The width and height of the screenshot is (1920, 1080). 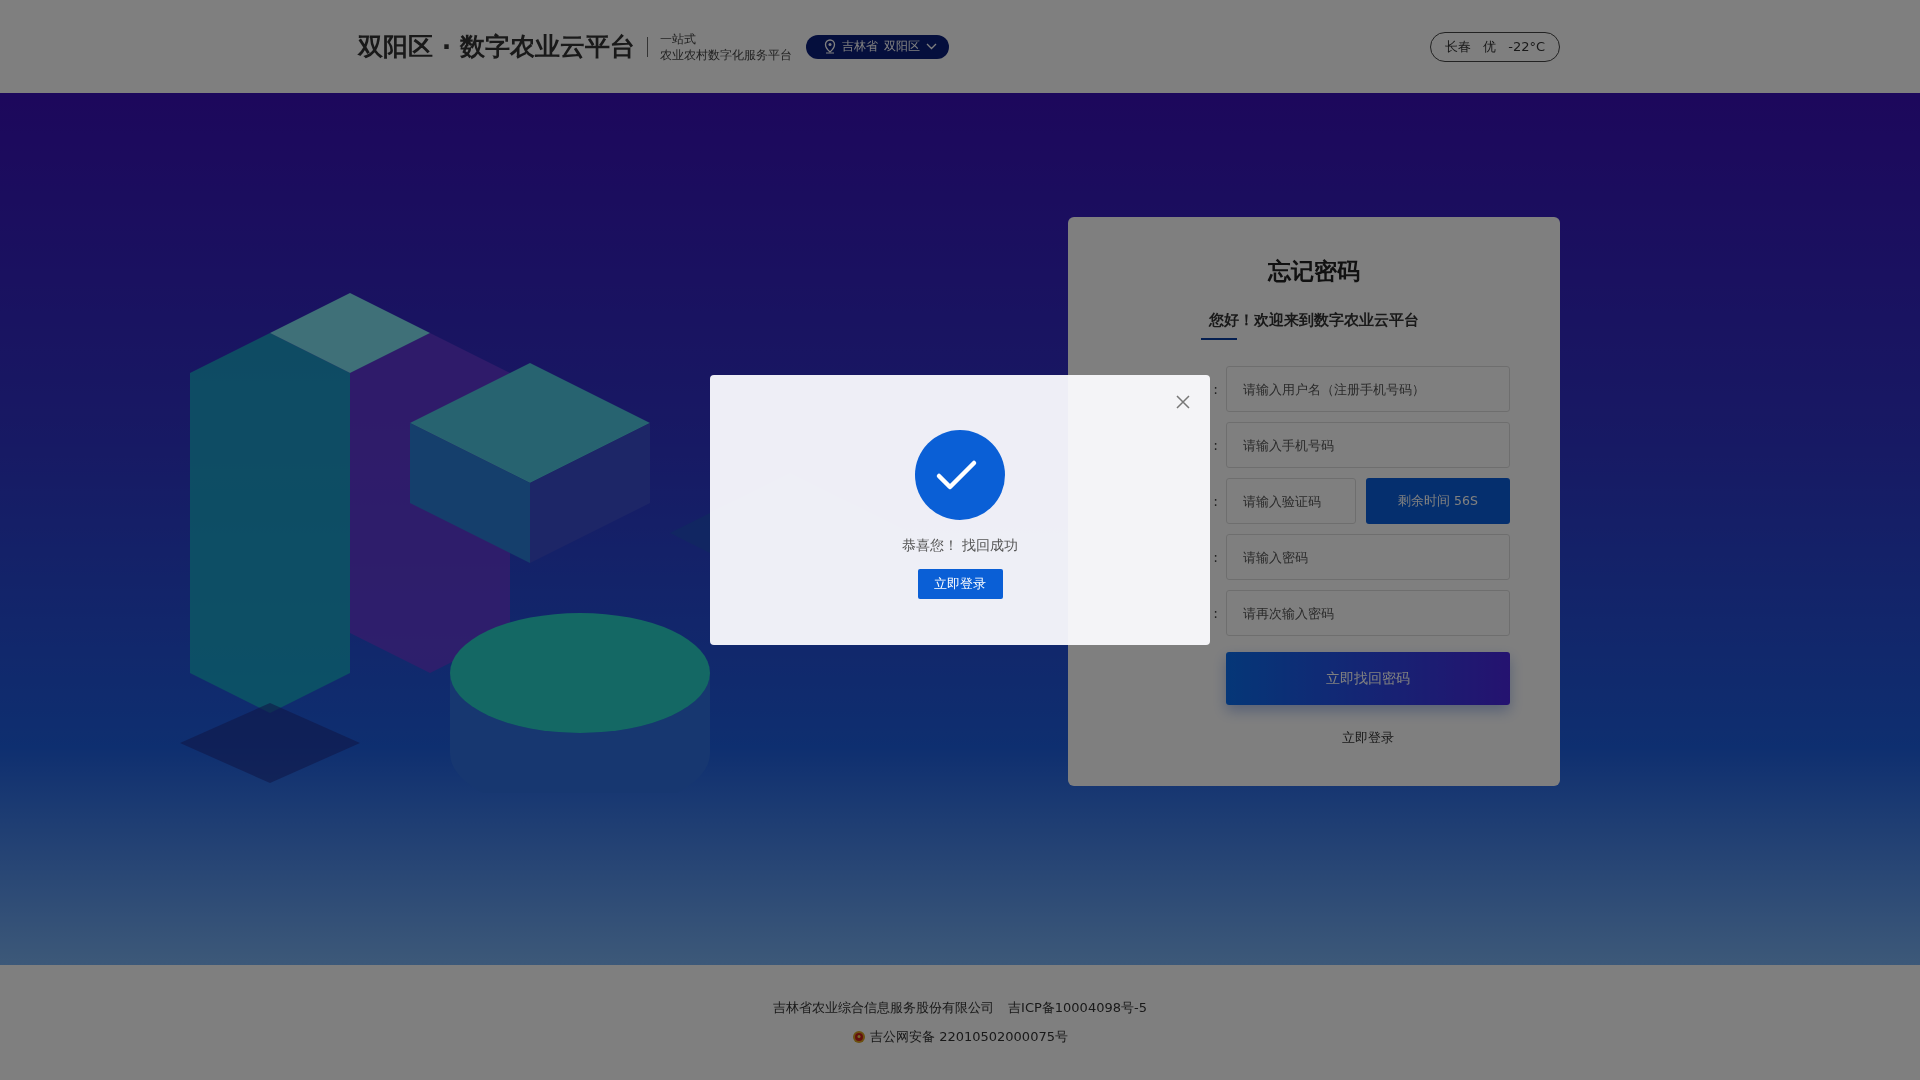 What do you see at coordinates (960, 475) in the screenshot?
I see `success-check-icon` at bounding box center [960, 475].